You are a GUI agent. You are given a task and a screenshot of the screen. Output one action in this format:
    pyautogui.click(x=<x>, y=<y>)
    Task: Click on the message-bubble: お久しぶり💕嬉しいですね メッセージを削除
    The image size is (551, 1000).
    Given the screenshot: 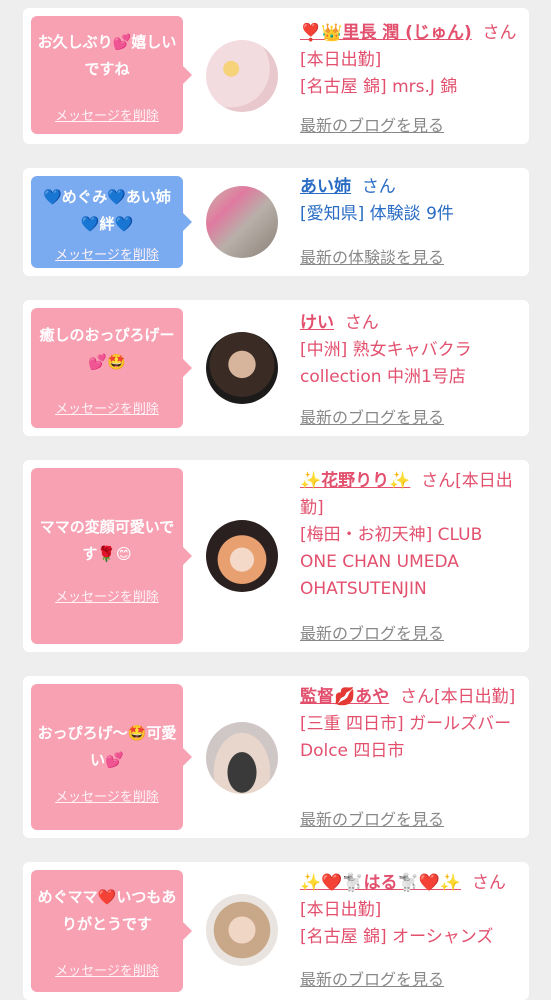 What is the action you would take?
    pyautogui.click(x=111, y=75)
    